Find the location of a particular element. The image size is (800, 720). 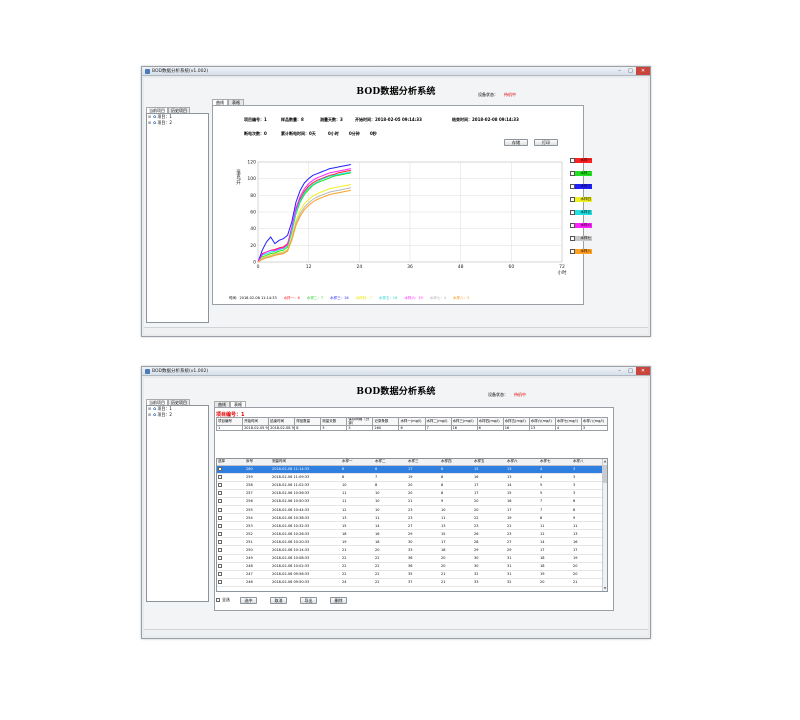

vertical-scrollbar: ▲ ▼ is located at coordinates (604, 525).